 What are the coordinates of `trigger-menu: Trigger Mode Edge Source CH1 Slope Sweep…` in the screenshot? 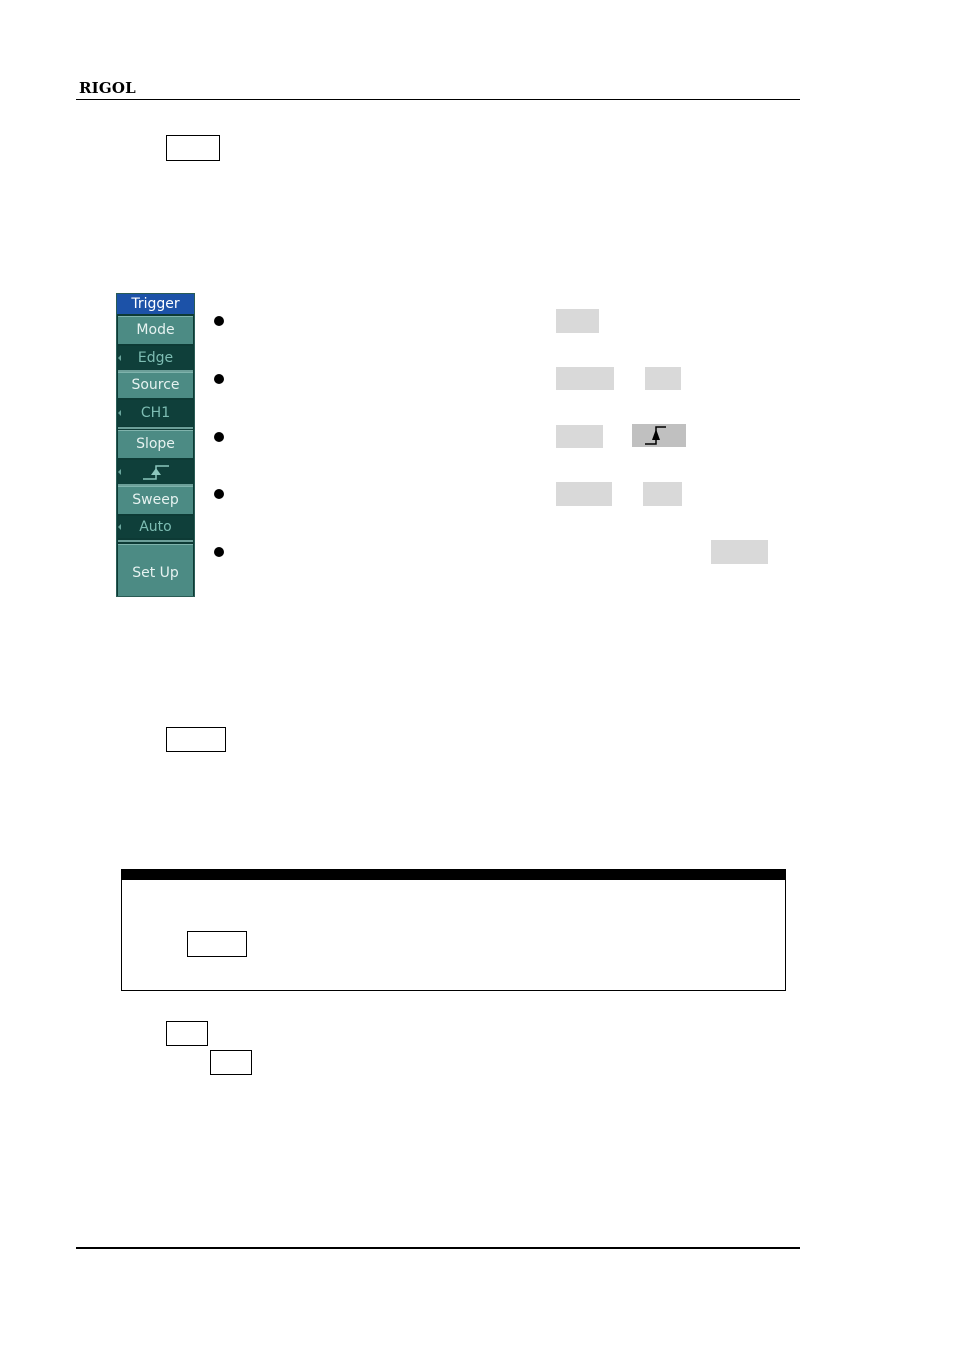 It's located at (155, 445).